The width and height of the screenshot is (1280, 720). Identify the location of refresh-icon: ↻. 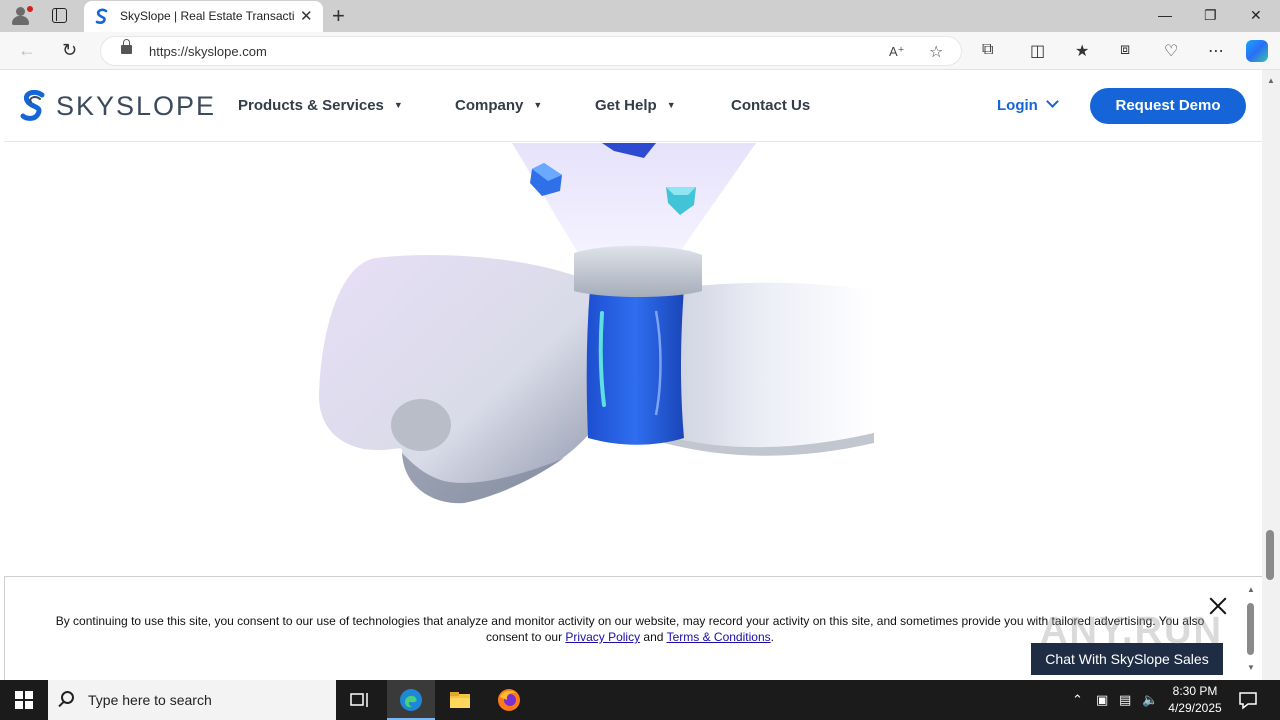
(69, 50).